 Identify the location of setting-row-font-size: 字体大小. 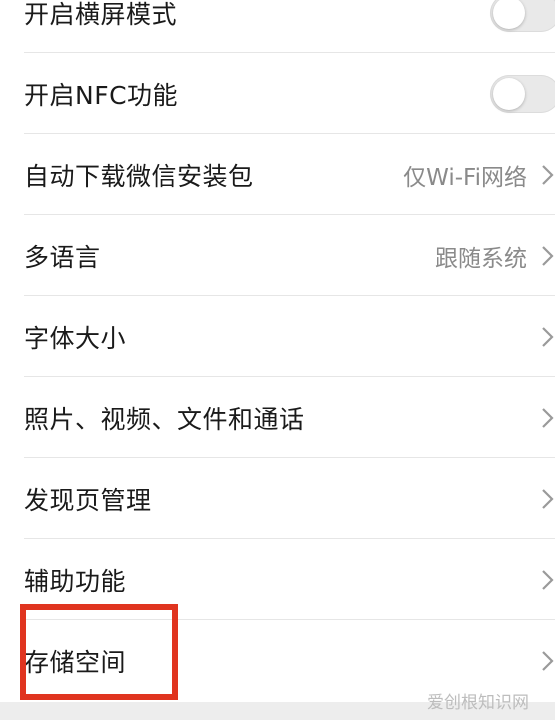
(277, 336).